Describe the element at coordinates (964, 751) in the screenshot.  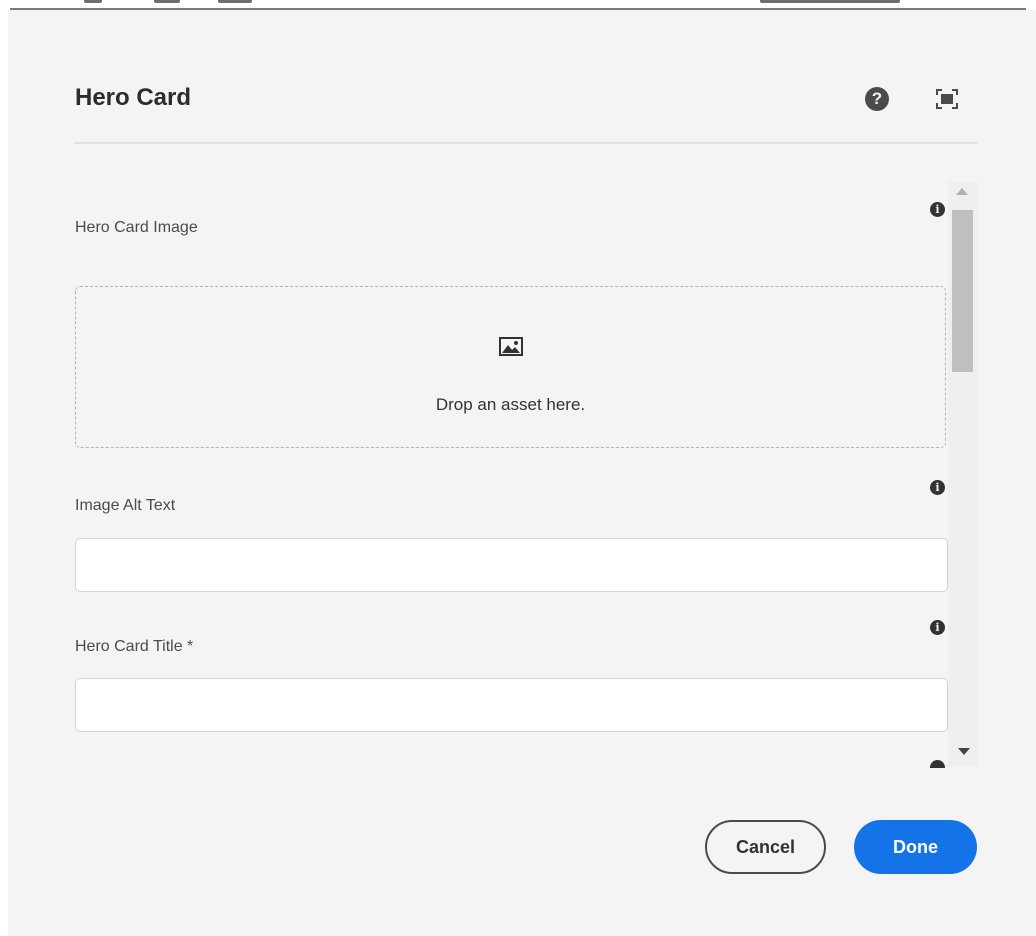
I see `scroll-down-arrow-icon` at that location.